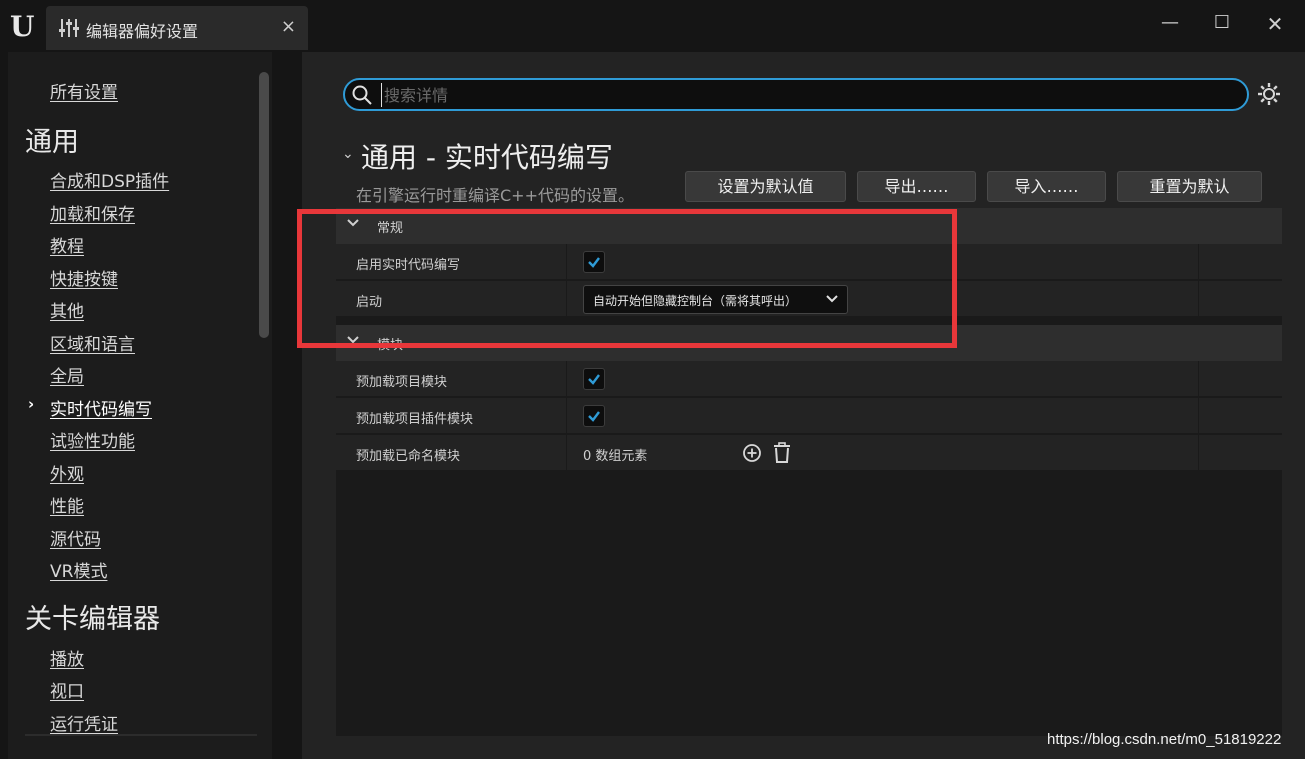  Describe the element at coordinates (141, 735) in the screenshot. I see `sidebar-divider` at that location.